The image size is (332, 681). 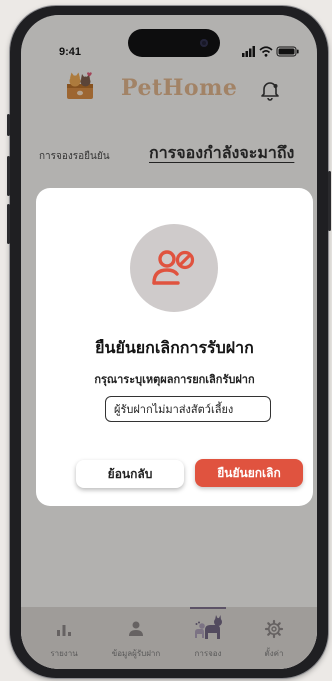 I want to click on confirm-cancel-button: ยืนยันยกเลิก, so click(x=249, y=473).